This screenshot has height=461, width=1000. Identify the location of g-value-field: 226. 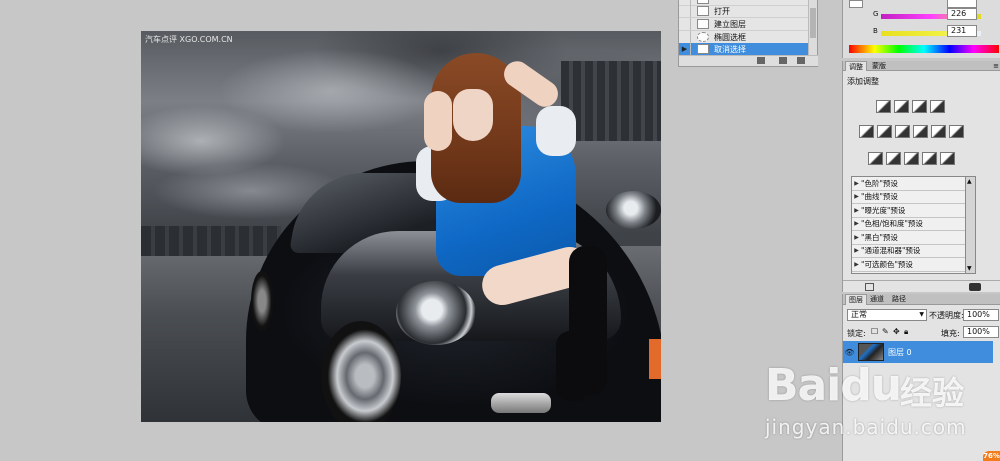
(962, 14).